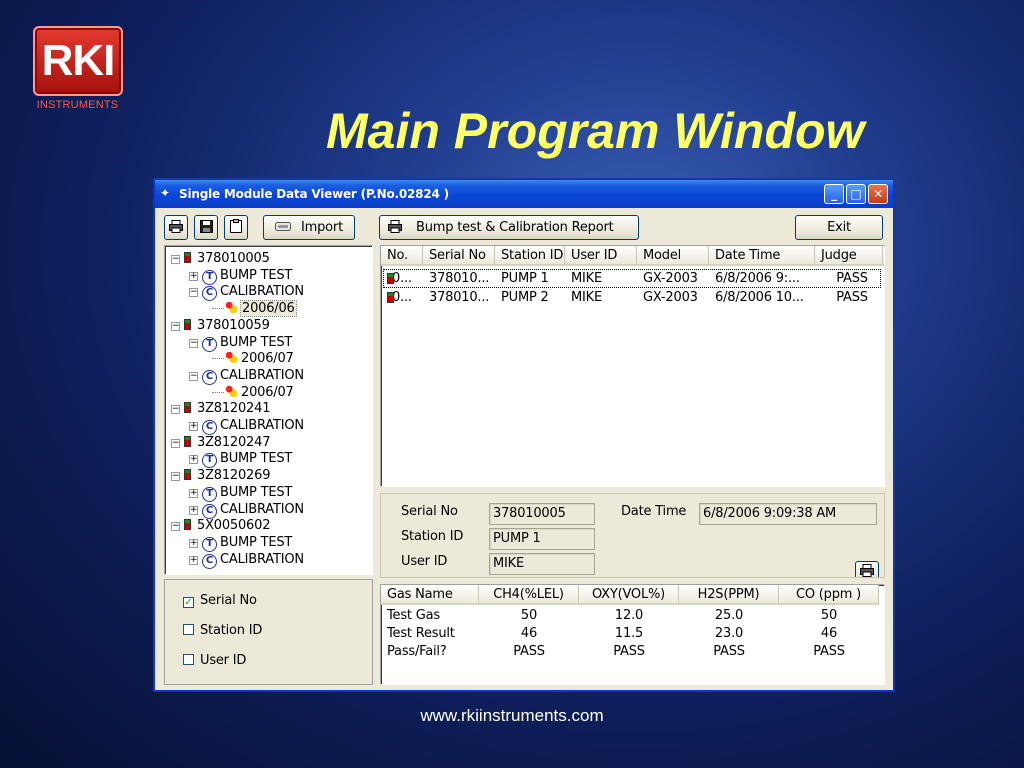  I want to click on filter-station-id: Station ID, so click(222, 630).